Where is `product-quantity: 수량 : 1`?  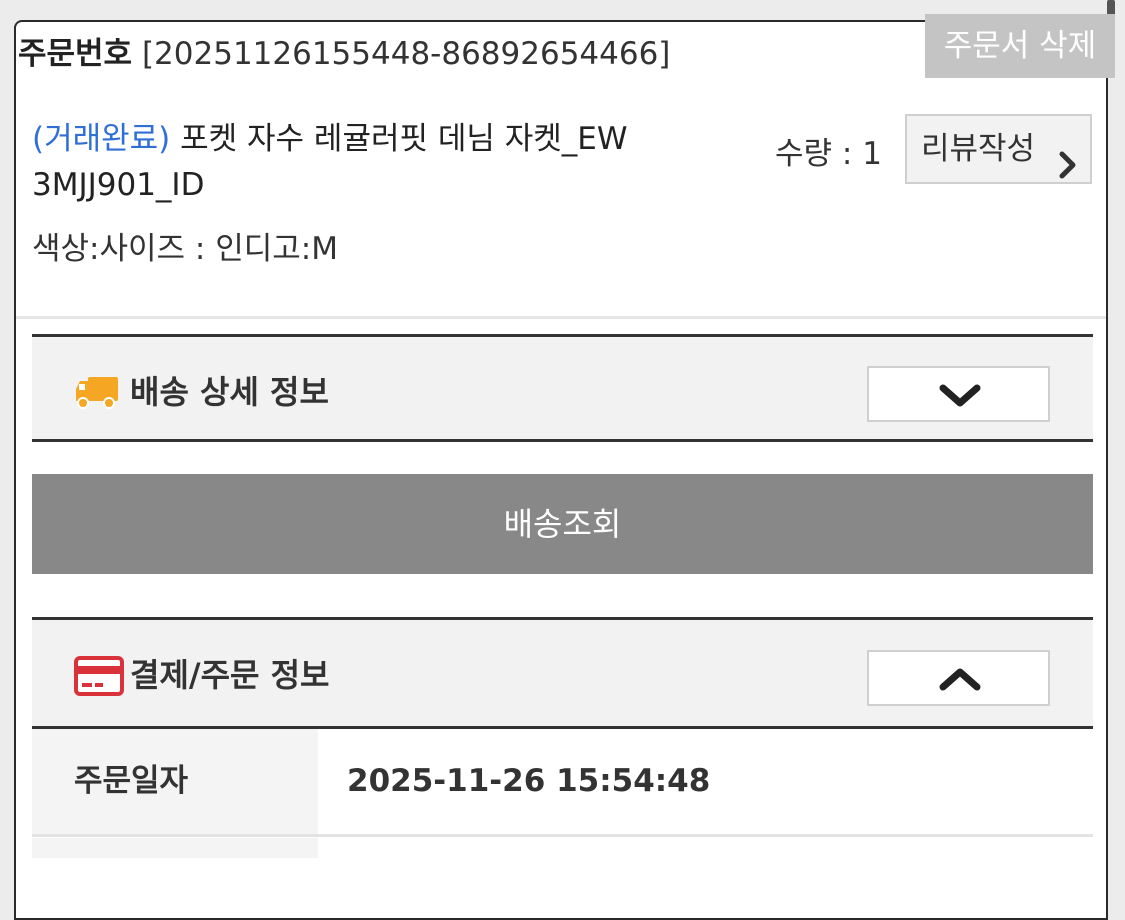 product-quantity: 수량 : 1 is located at coordinates (828, 154).